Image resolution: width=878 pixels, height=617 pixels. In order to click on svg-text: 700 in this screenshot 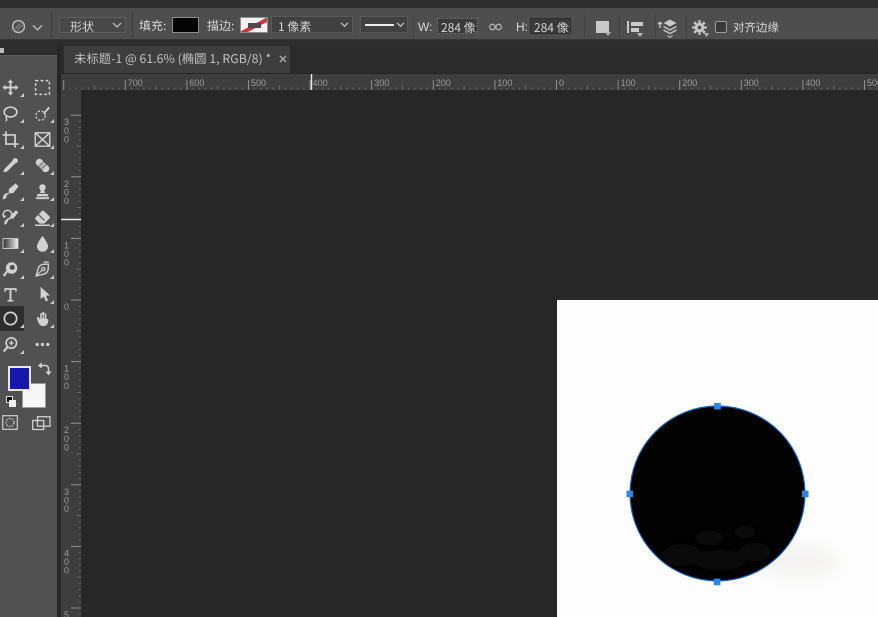, I will do `click(134, 83)`.